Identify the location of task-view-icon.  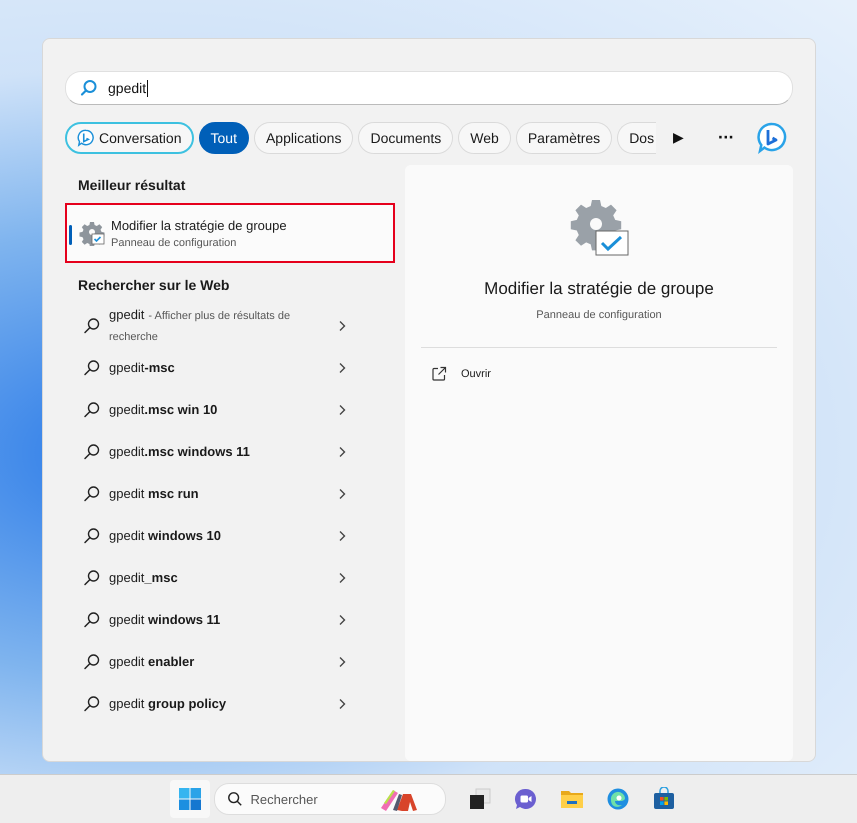
(480, 799).